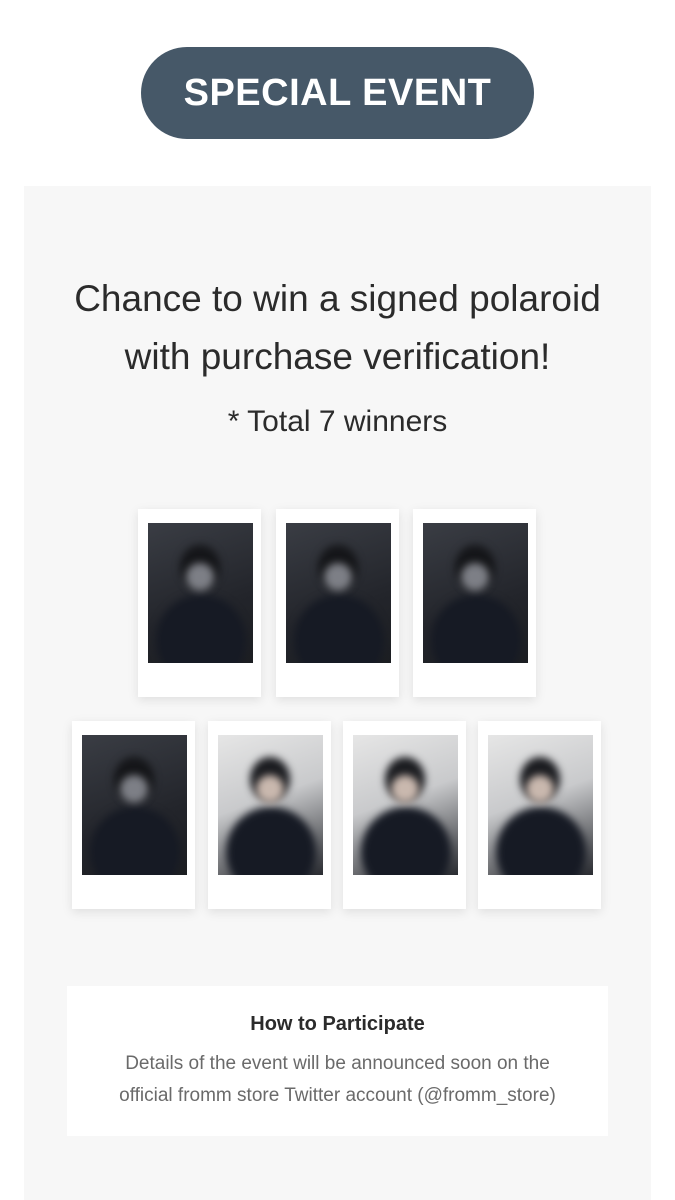 The image size is (675, 1200). I want to click on winners-note: * Total 7 winners, so click(337, 421).